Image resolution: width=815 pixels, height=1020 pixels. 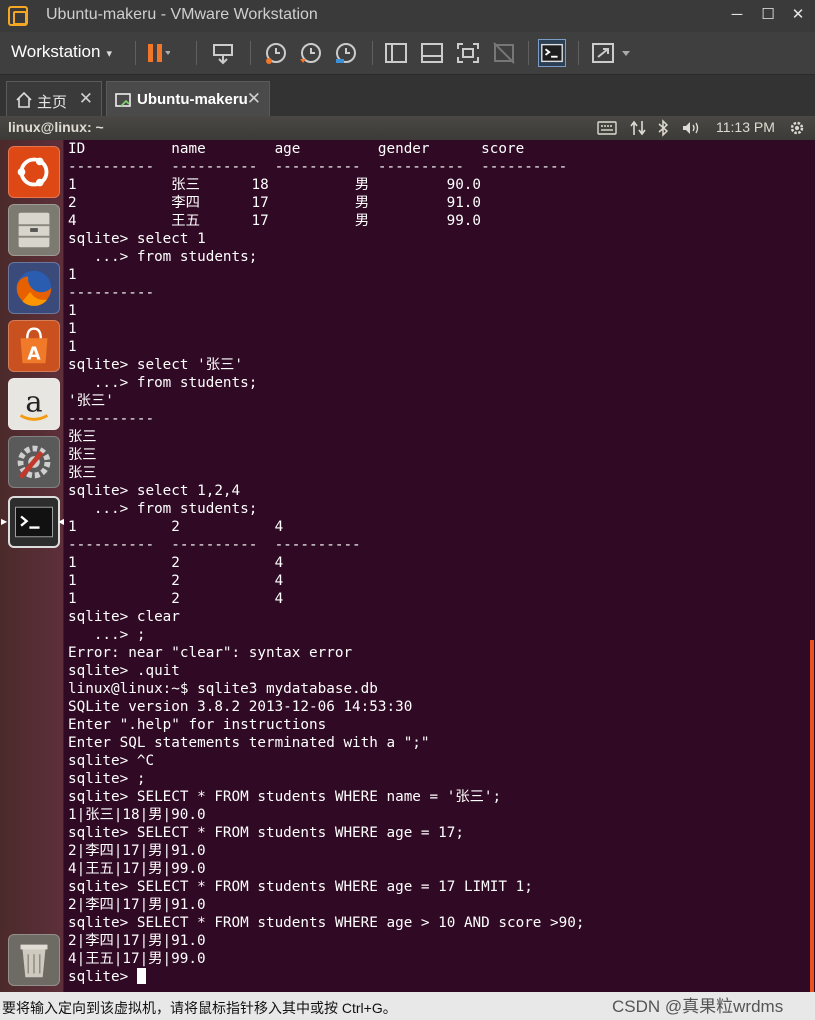 What do you see at coordinates (607, 128) in the screenshot?
I see `keyboard-icon` at bounding box center [607, 128].